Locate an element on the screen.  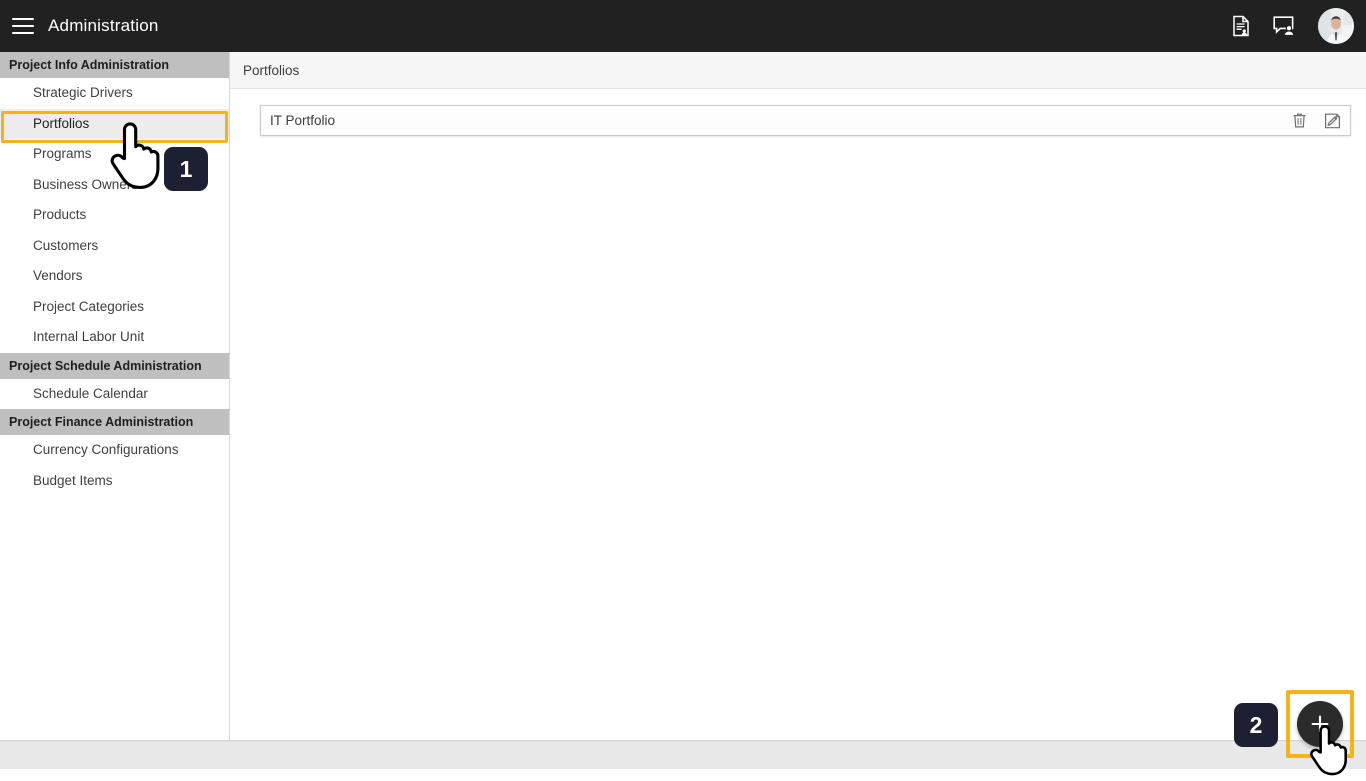
sidebar-group-header-project-info: Project Info Administration is located at coordinates (114, 65).